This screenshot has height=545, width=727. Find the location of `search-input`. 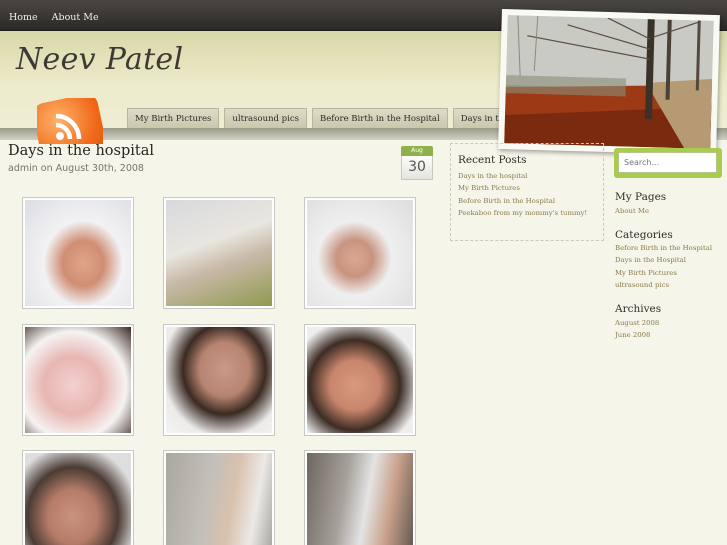

search-input is located at coordinates (667, 162).